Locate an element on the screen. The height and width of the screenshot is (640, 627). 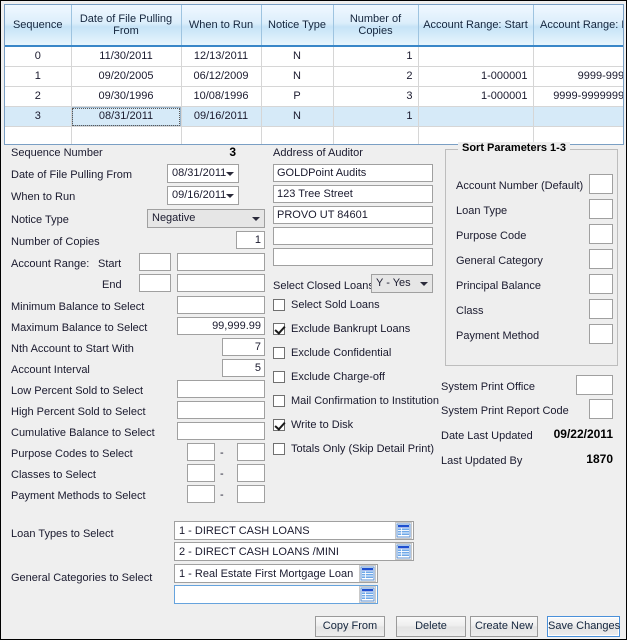
sort-param-input-general-category is located at coordinates (601, 259).